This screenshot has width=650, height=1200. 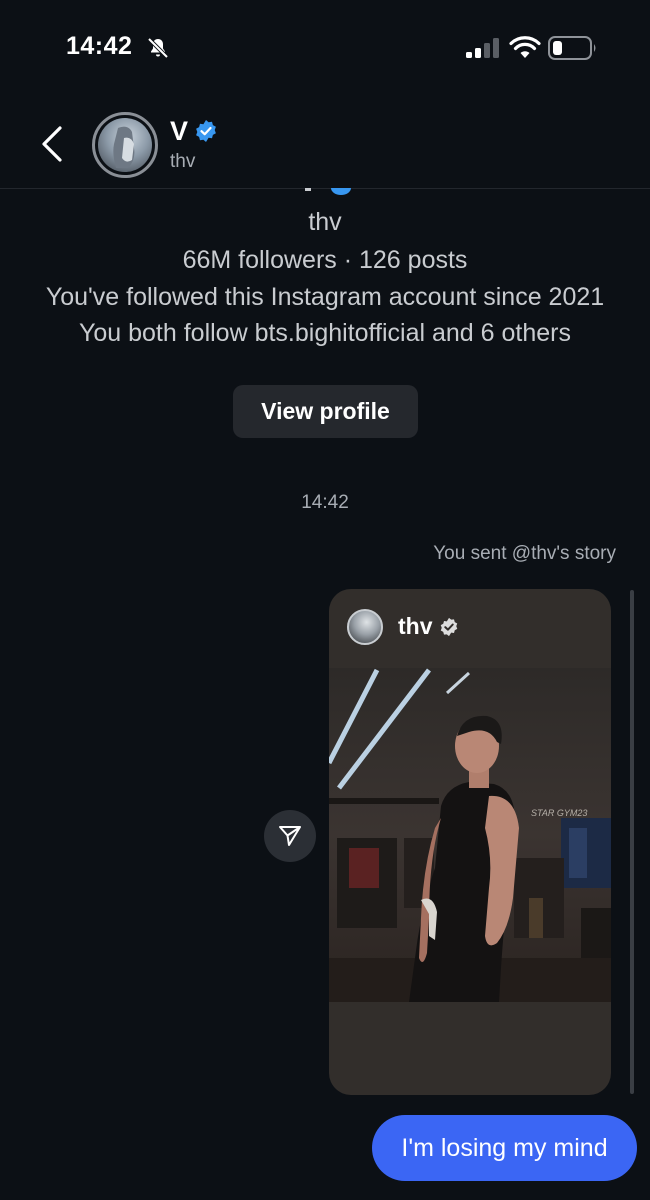 I want to click on sent-message-bubble: I'm losing my mind, so click(x=504, y=1148).